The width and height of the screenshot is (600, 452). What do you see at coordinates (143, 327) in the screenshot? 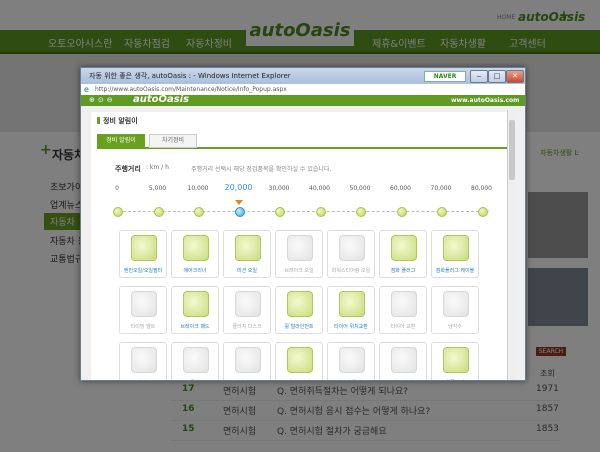
I see `part-label: 타이밍 벨트` at bounding box center [143, 327].